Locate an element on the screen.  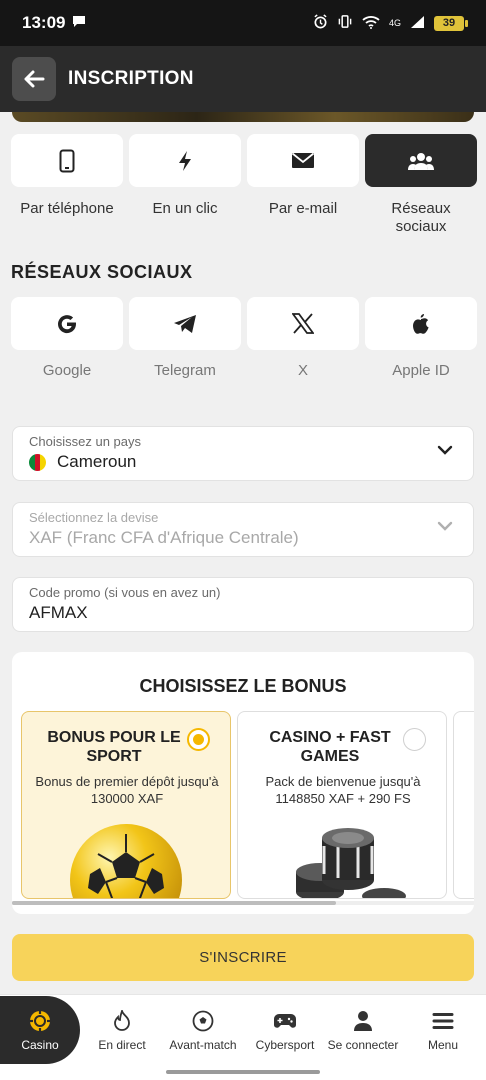
bonus-scrollbar is located at coordinates (243, 903).